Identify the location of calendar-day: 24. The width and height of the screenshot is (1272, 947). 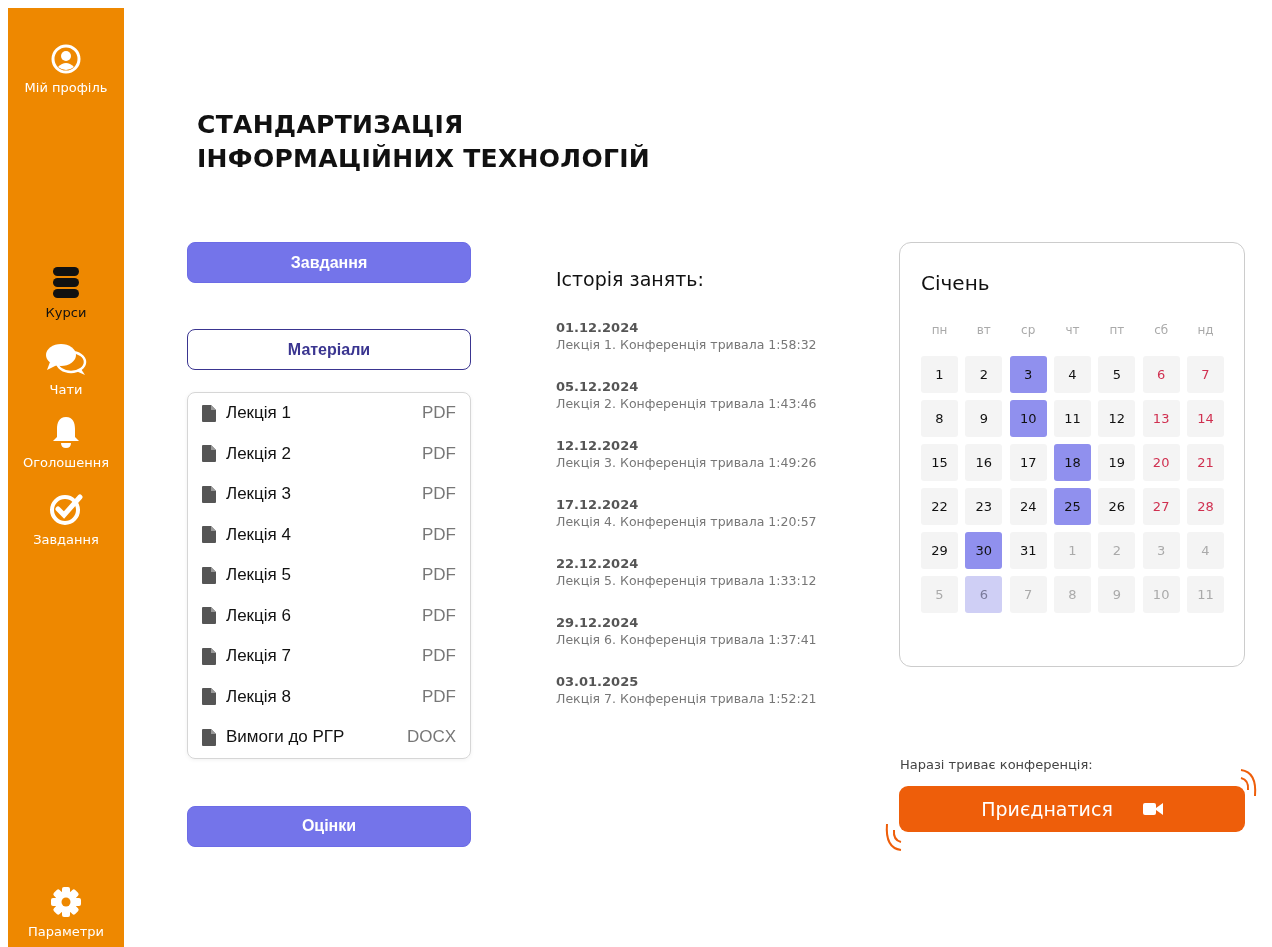
(1028, 506).